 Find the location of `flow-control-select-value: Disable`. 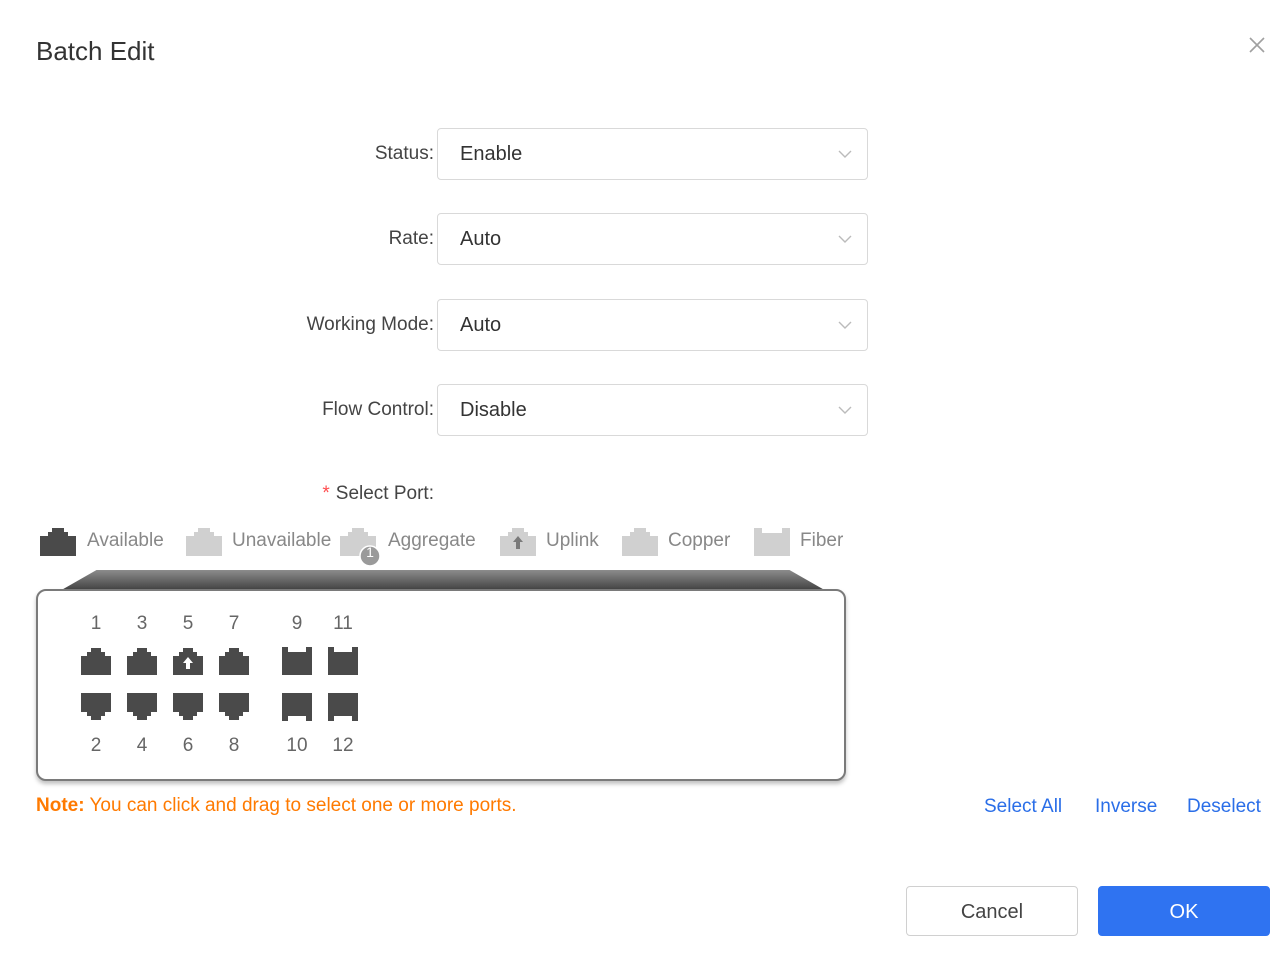

flow-control-select-value: Disable is located at coordinates (493, 410).